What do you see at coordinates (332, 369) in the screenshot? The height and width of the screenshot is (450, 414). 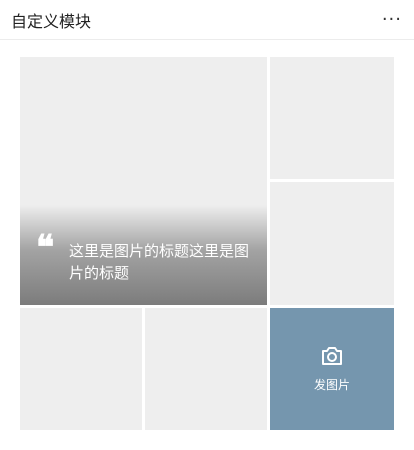 I see `add-photo-button: 发图片` at bounding box center [332, 369].